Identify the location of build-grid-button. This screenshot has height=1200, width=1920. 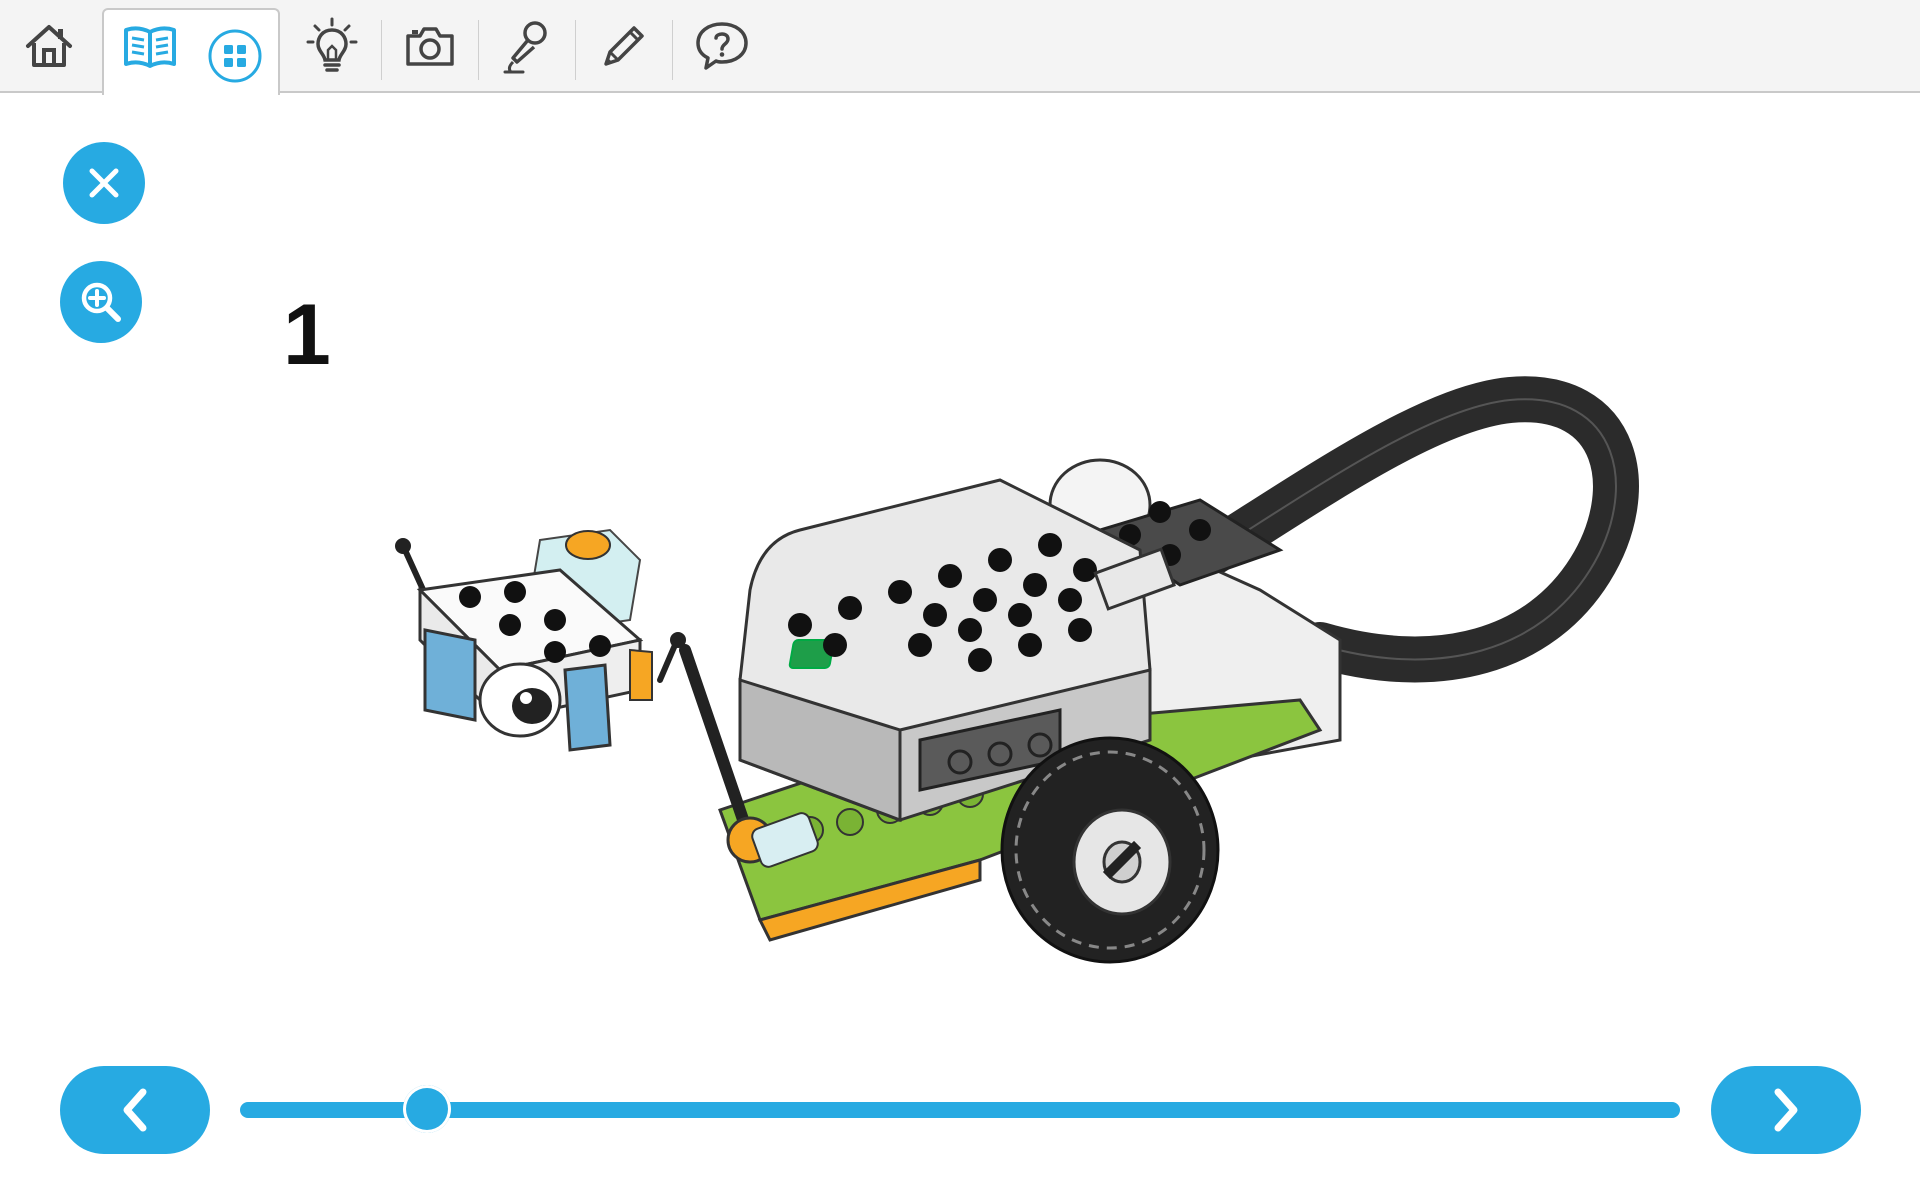
(235, 56).